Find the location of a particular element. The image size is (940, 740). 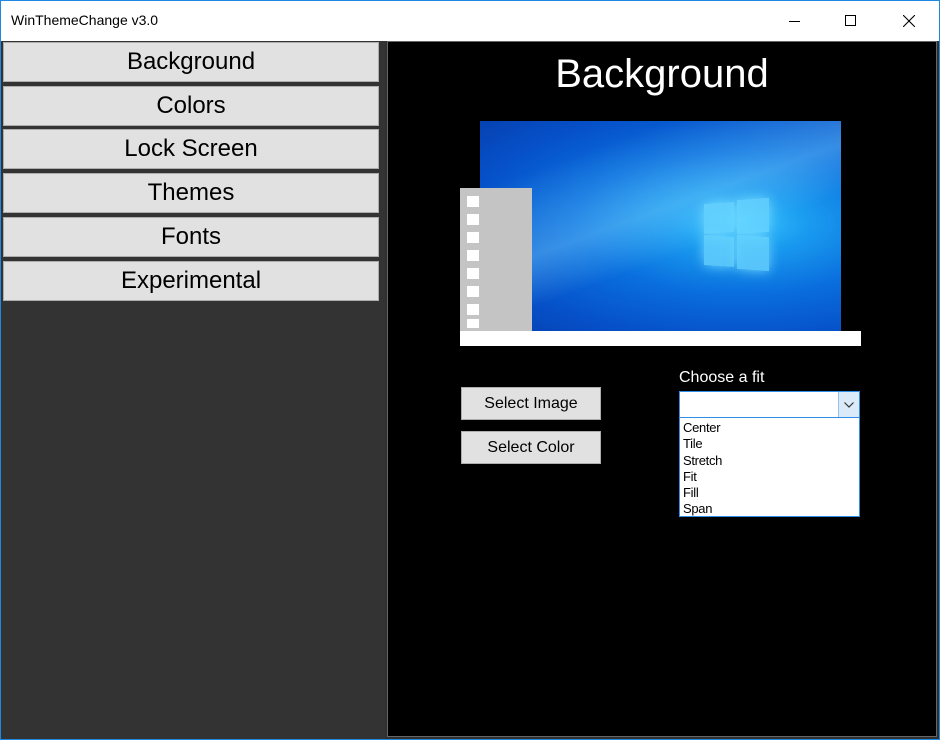

sidebar-item-colors: Colors is located at coordinates (191, 106).